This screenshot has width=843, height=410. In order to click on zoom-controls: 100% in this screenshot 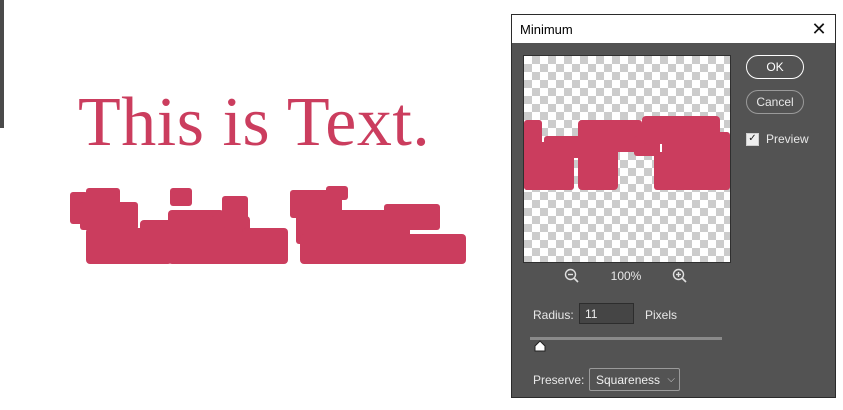, I will do `click(626, 277)`.